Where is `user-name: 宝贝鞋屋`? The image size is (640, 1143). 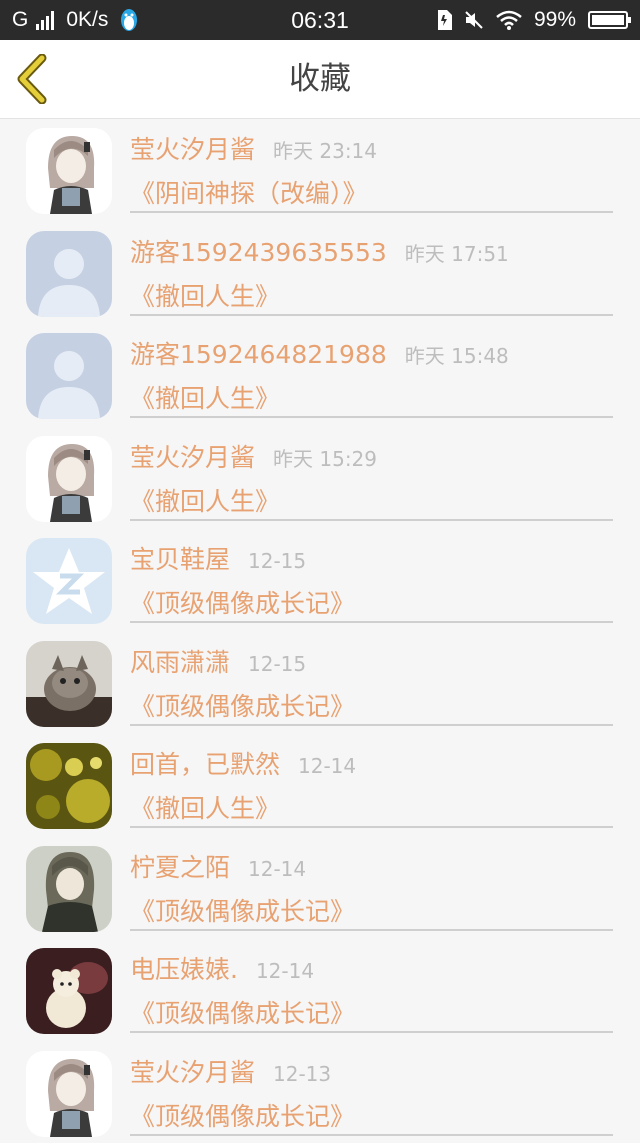
user-name: 宝贝鞋屋 is located at coordinates (180, 558).